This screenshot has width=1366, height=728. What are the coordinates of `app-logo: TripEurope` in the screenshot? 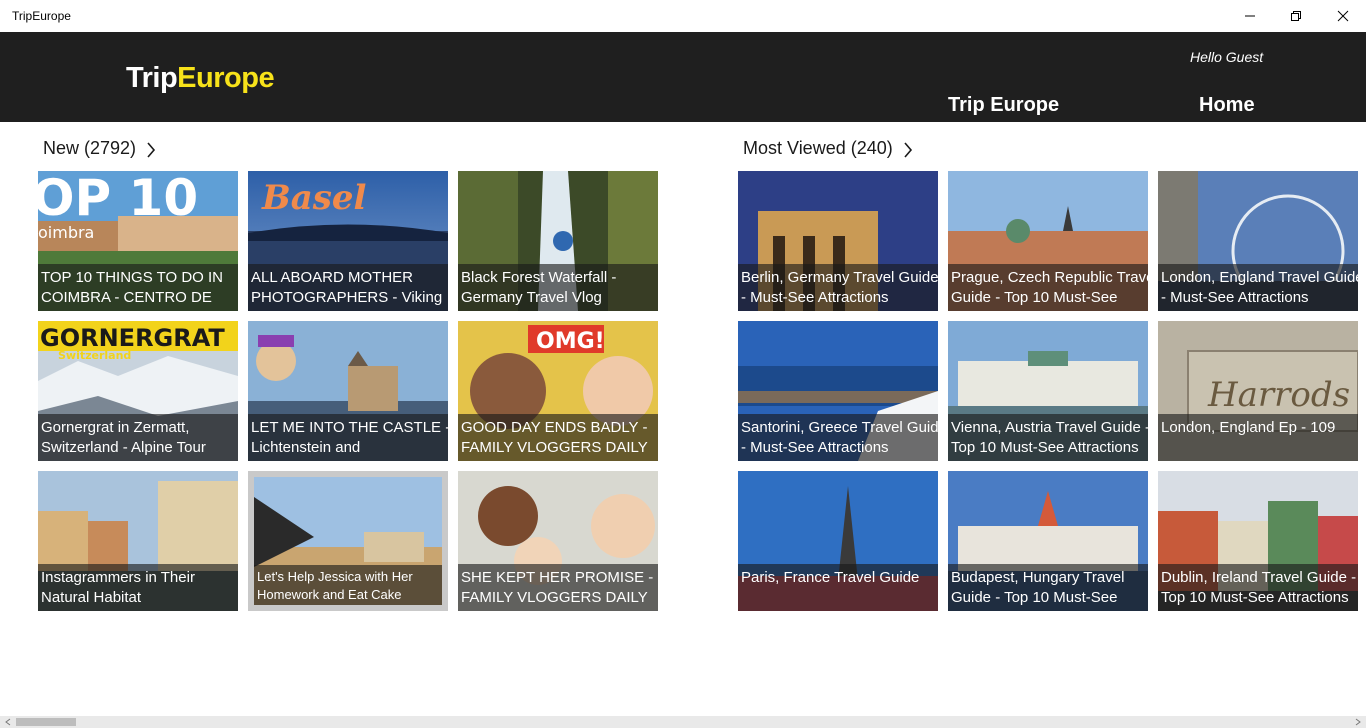 It's located at (200, 78).